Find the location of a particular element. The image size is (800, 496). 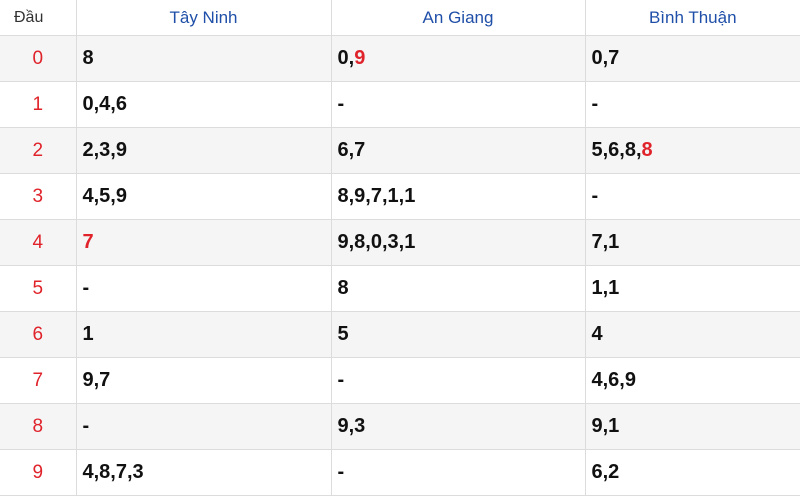

table-row: 7 9,7 - 4,6,9 is located at coordinates (400, 380).